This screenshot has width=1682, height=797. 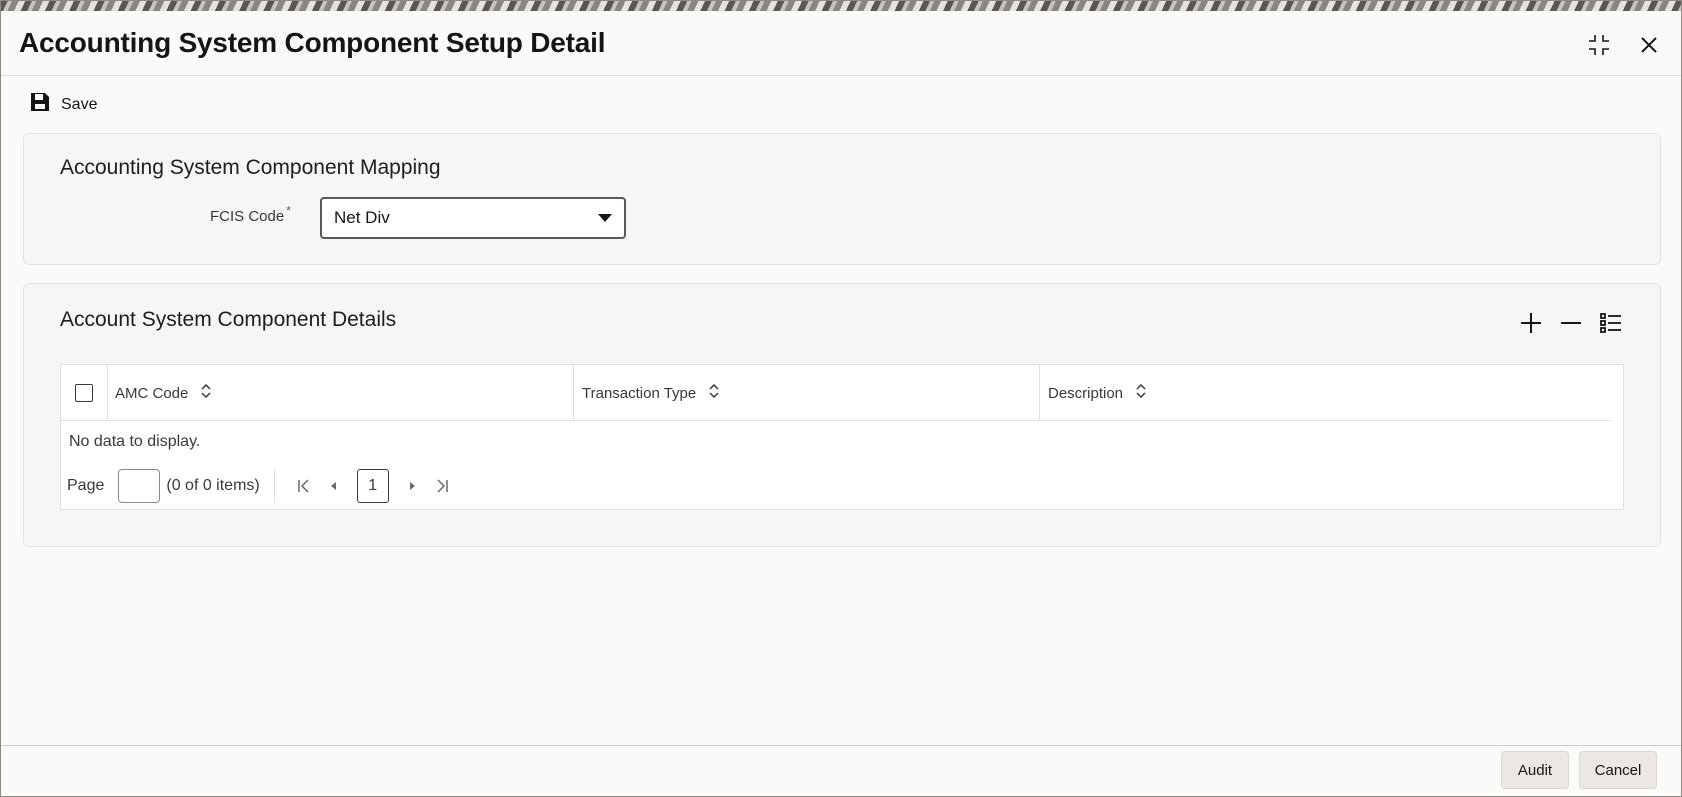 I want to click on remove-row-icon, so click(x=1571, y=323).